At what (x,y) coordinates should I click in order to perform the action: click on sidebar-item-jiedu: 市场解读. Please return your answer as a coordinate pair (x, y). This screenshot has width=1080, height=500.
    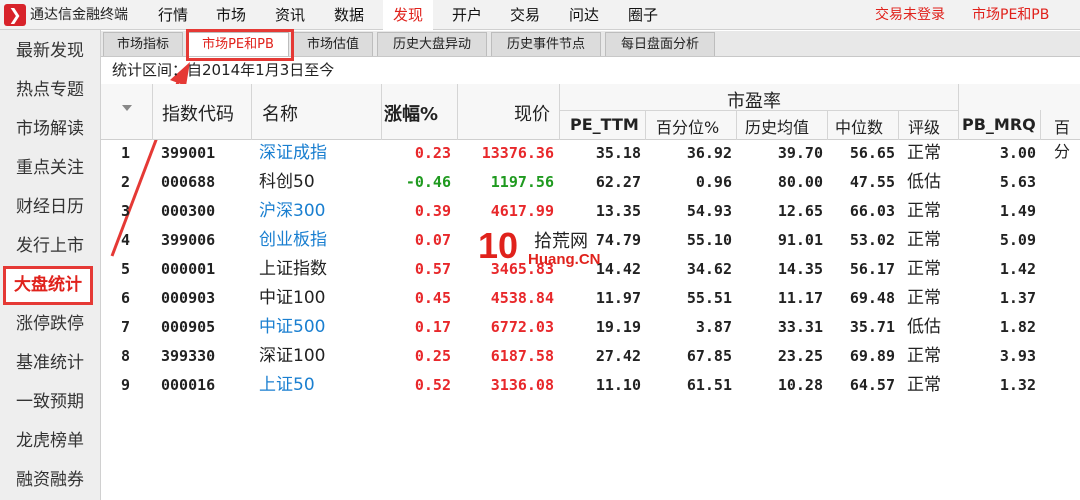
    Looking at the image, I should click on (50, 129).